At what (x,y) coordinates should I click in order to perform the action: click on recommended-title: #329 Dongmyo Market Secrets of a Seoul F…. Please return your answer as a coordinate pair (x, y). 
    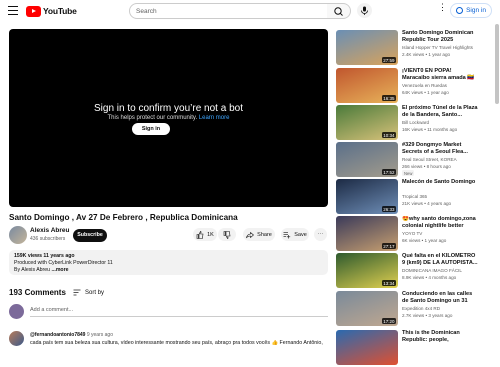
    Looking at the image, I should click on (440, 149).